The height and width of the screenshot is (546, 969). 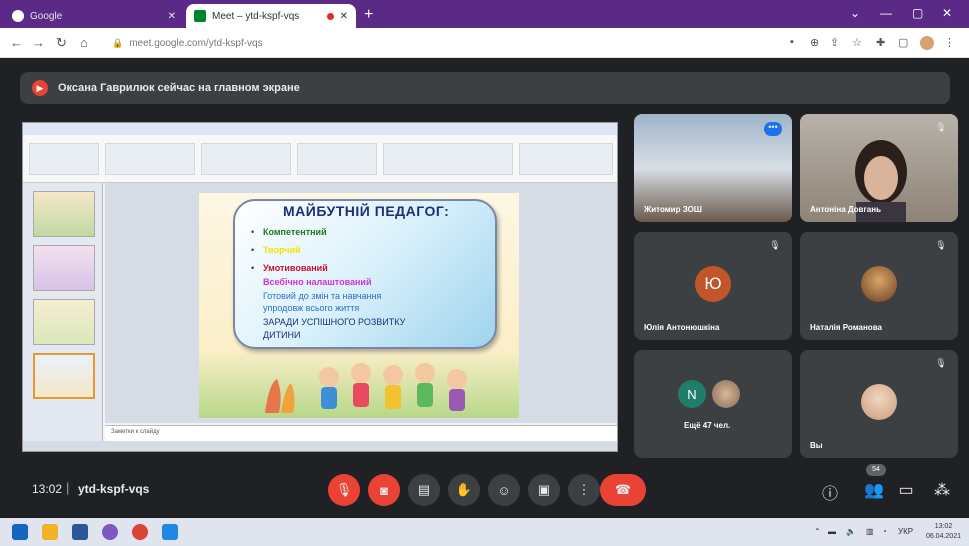 What do you see at coordinates (344, 490) in the screenshot?
I see `mic-toggle-button: 🎙` at bounding box center [344, 490].